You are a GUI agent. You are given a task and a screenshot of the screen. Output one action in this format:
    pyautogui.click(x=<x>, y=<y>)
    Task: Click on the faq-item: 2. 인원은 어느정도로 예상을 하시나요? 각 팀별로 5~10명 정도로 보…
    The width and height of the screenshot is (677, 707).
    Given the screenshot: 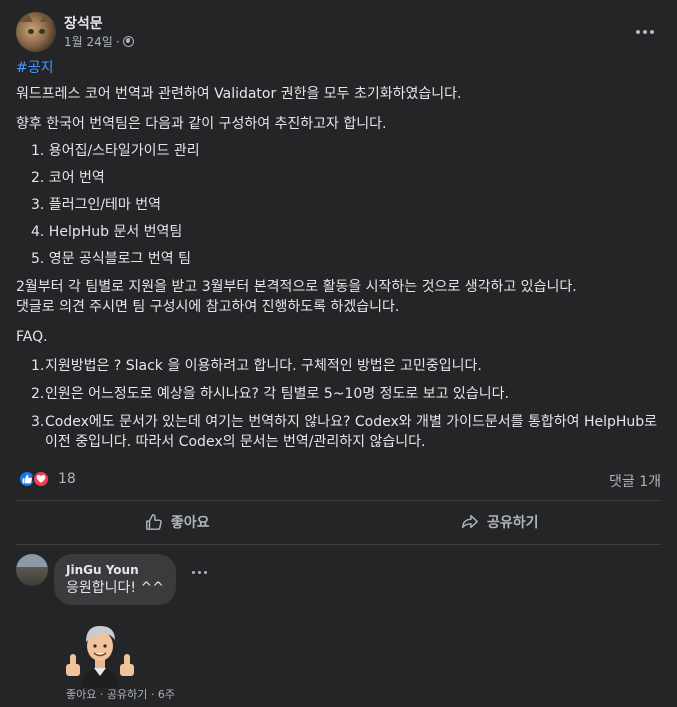 What is the action you would take?
    pyautogui.click(x=338, y=394)
    